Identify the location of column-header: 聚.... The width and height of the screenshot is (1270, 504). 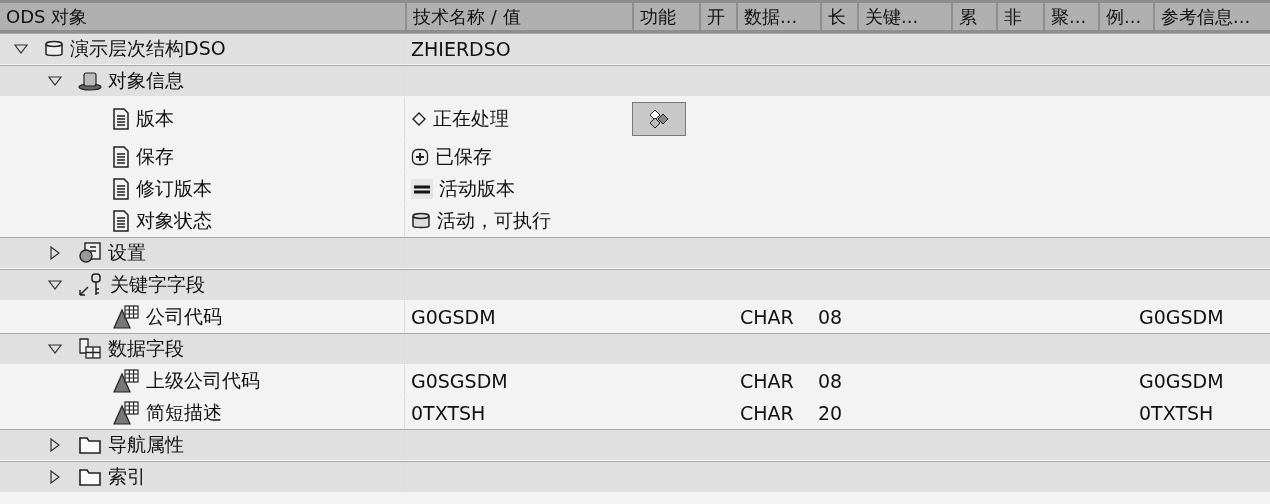
(1071, 16).